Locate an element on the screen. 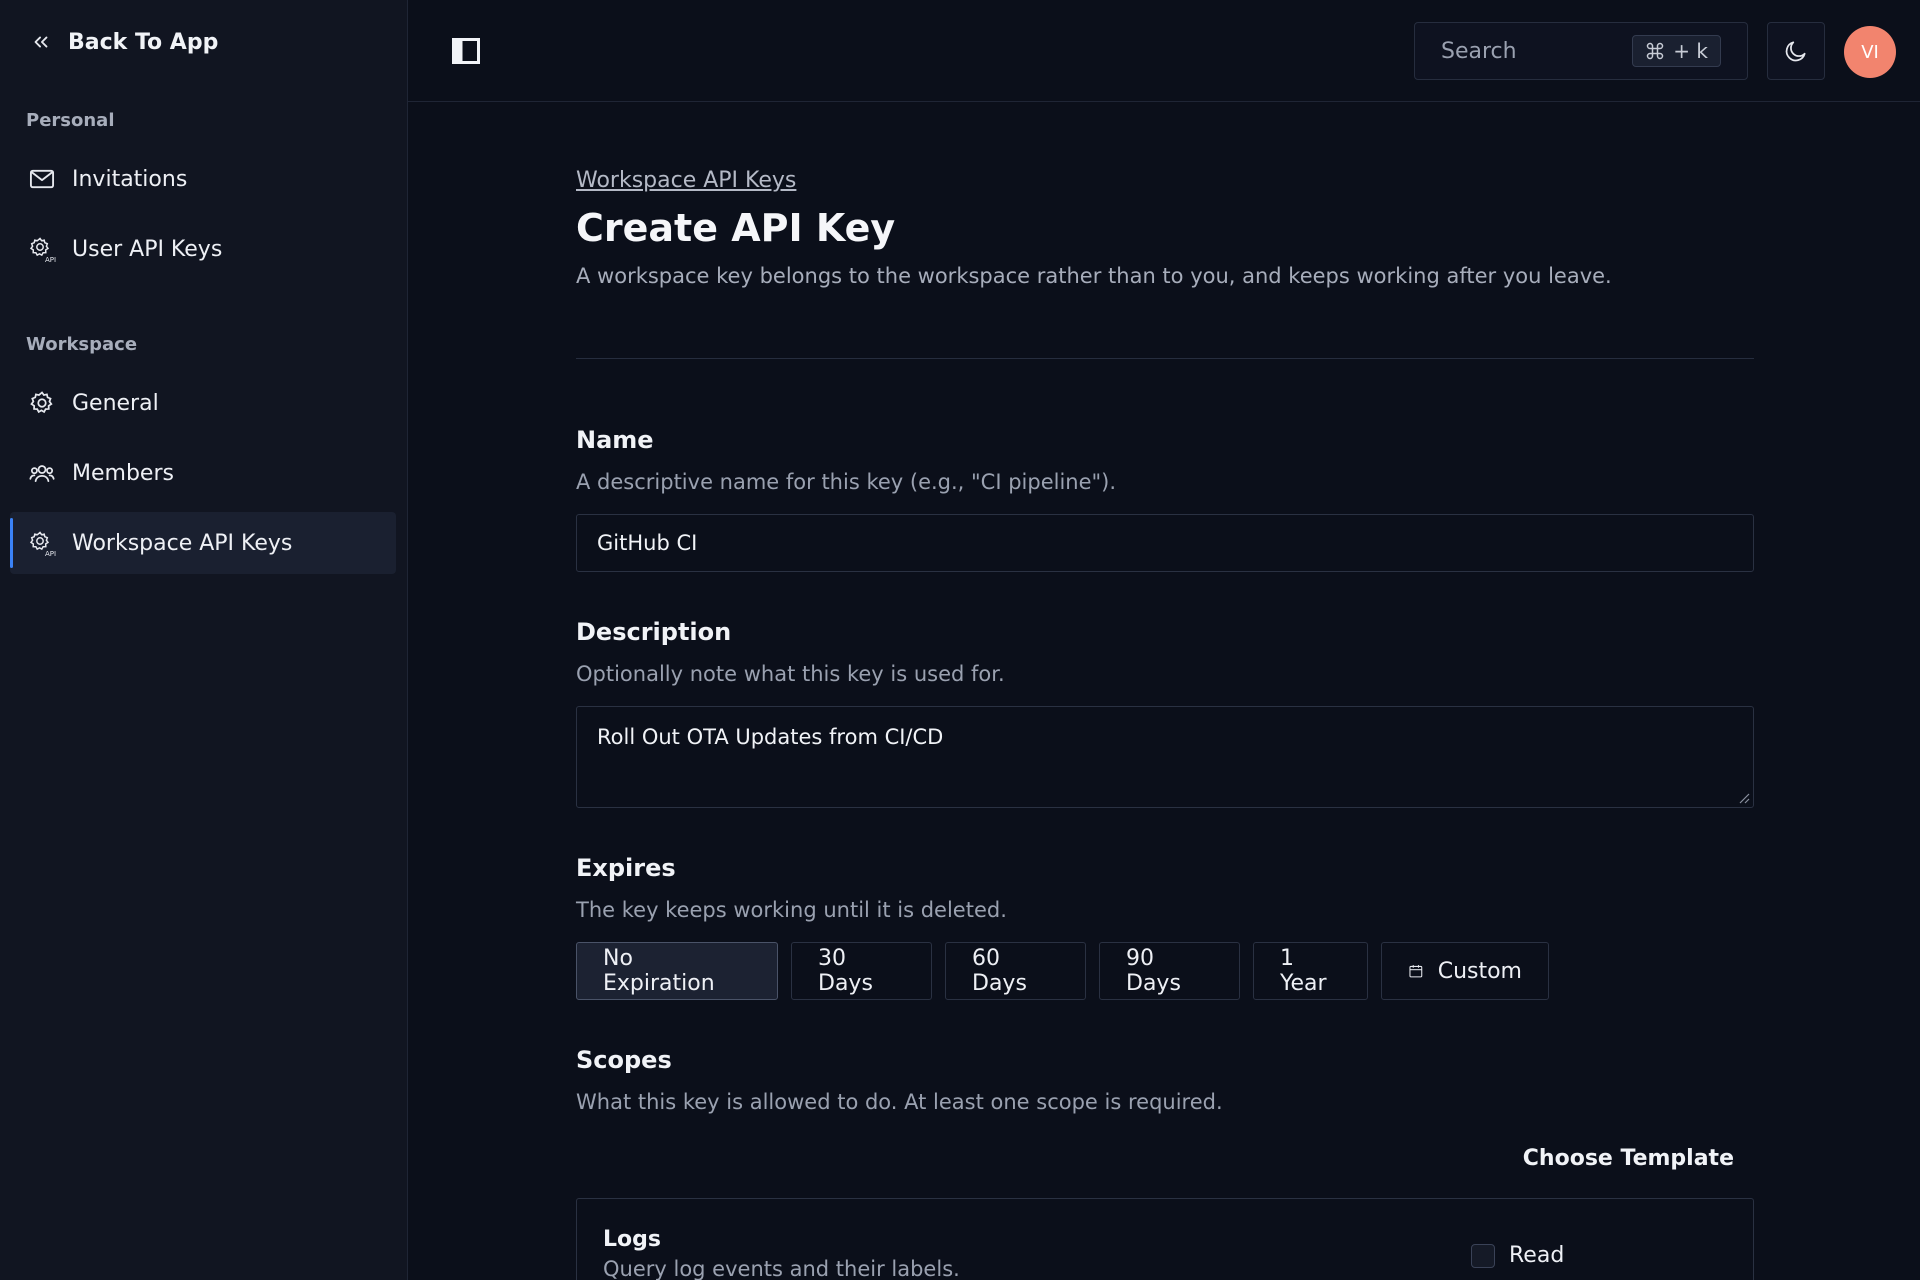 The image size is (1920, 1280). back-to-app-link: Back To App is located at coordinates (124, 42).